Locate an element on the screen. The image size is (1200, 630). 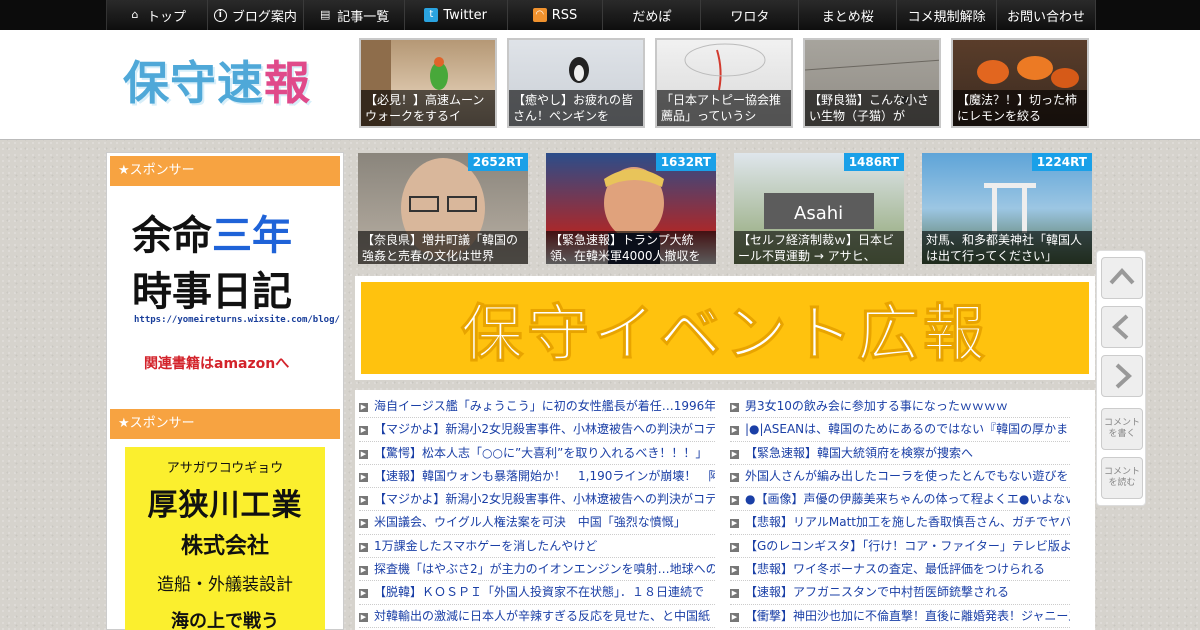
article-link: 【驚愕】松本人志「○○に”大喜利”を取り入れるべき！！！」 is located at coordinates (540, 453).